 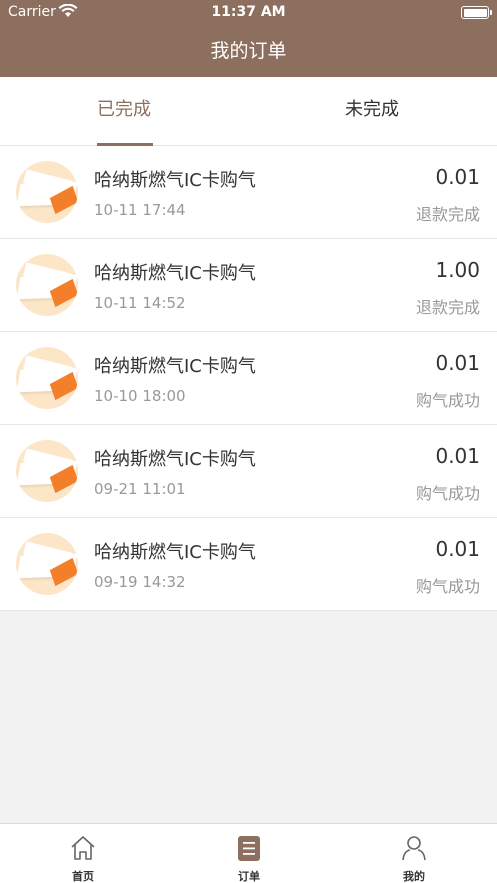 I want to click on bottom-tab-bar: 首页 订单 我的, so click(x=248, y=853).